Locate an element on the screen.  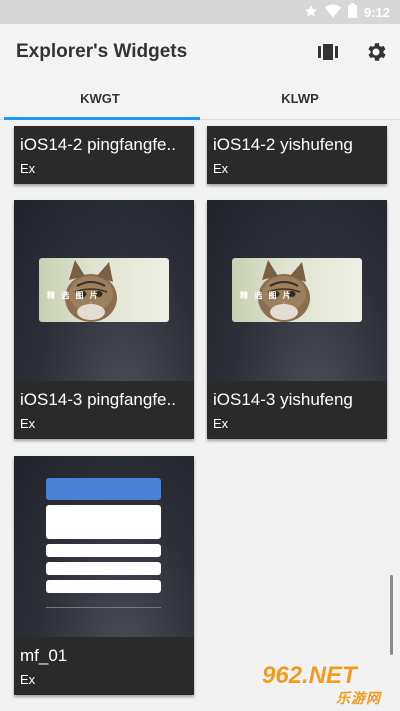
widget-mockup is located at coordinates (103, 548).